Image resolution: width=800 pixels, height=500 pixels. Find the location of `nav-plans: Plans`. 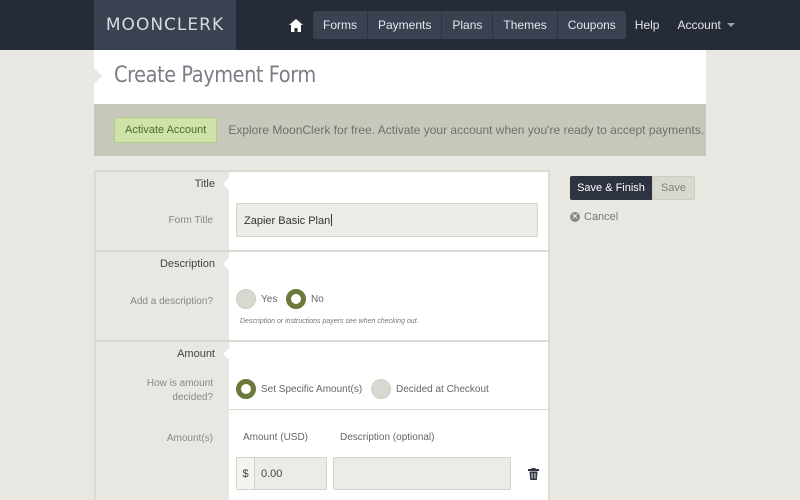

nav-plans: Plans is located at coordinates (468, 25).